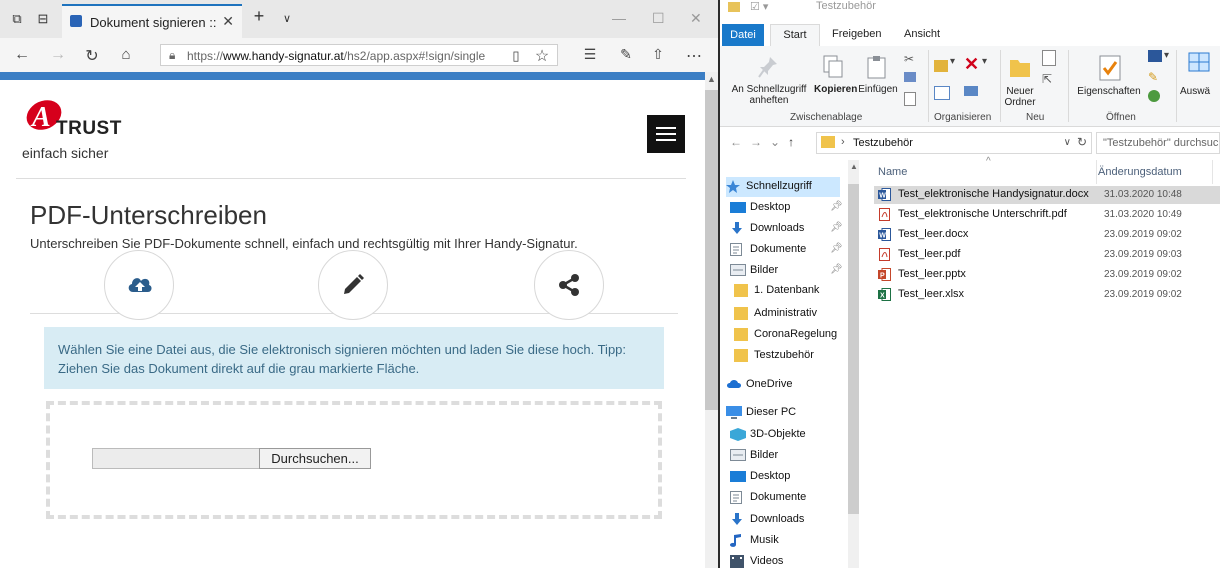 The image size is (1220, 568). Describe the element at coordinates (910, 99) in the screenshot. I see `paste-shortcut-icon` at that location.